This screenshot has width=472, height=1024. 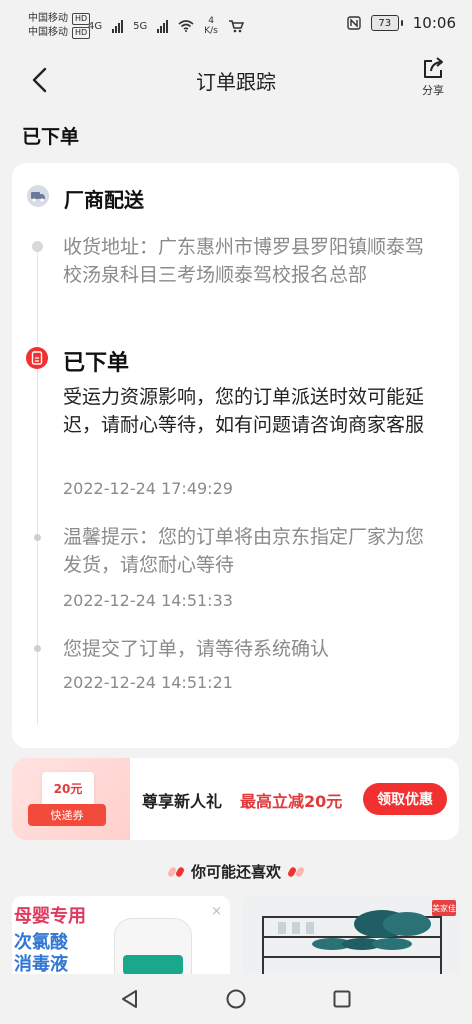 I want to click on coupon-graphic: 20元 快递券, so click(x=71, y=799).